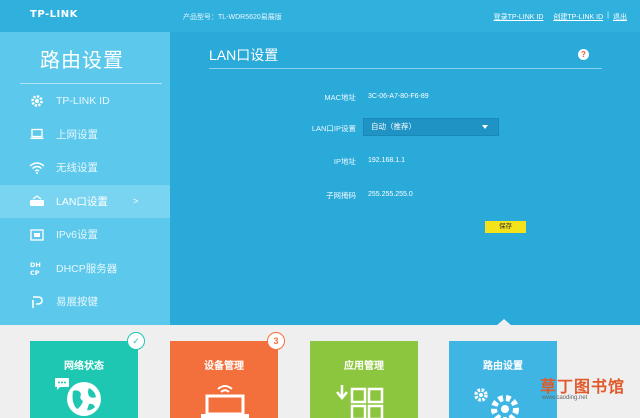 The width and height of the screenshot is (640, 418). Describe the element at coordinates (136, 341) in the screenshot. I see `check-badge-icon: ✓` at that location.